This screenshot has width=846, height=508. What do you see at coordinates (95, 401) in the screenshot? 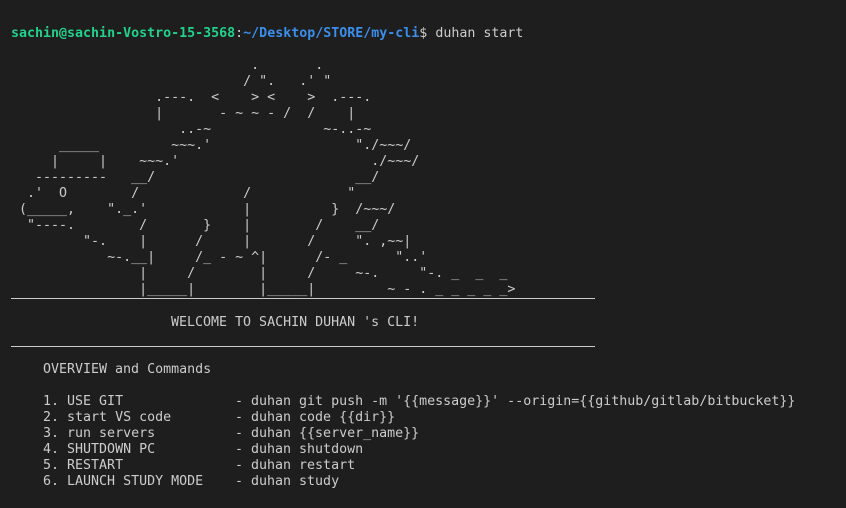
I see `command-name: USE GIT` at bounding box center [95, 401].